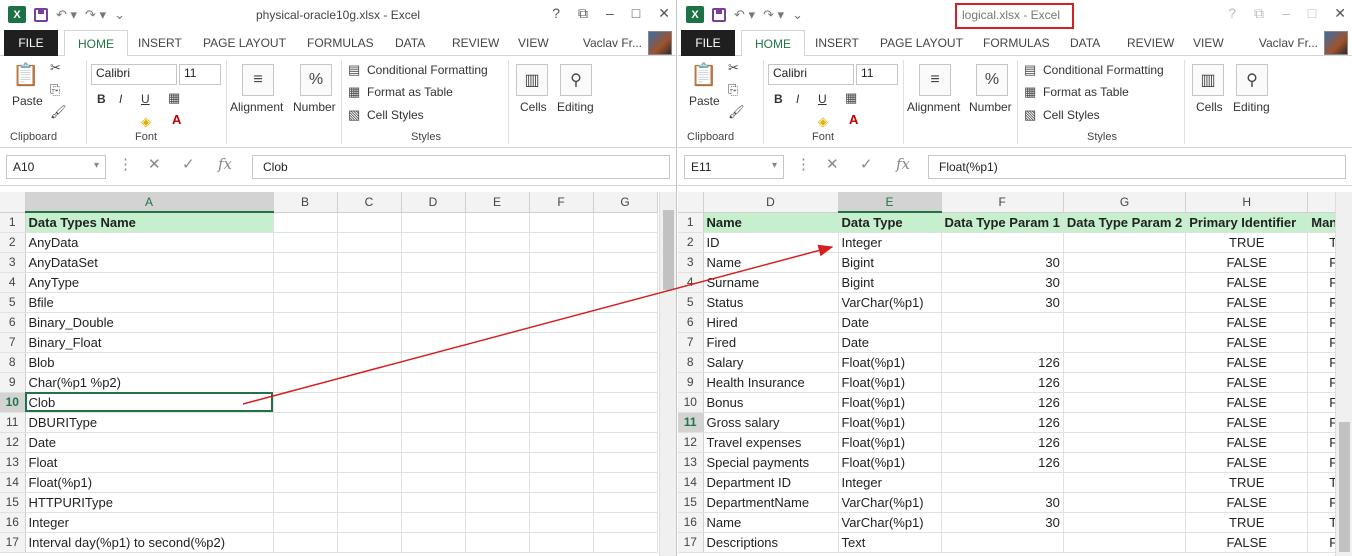  I want to click on cut-icon: ✂, so click(733, 68).